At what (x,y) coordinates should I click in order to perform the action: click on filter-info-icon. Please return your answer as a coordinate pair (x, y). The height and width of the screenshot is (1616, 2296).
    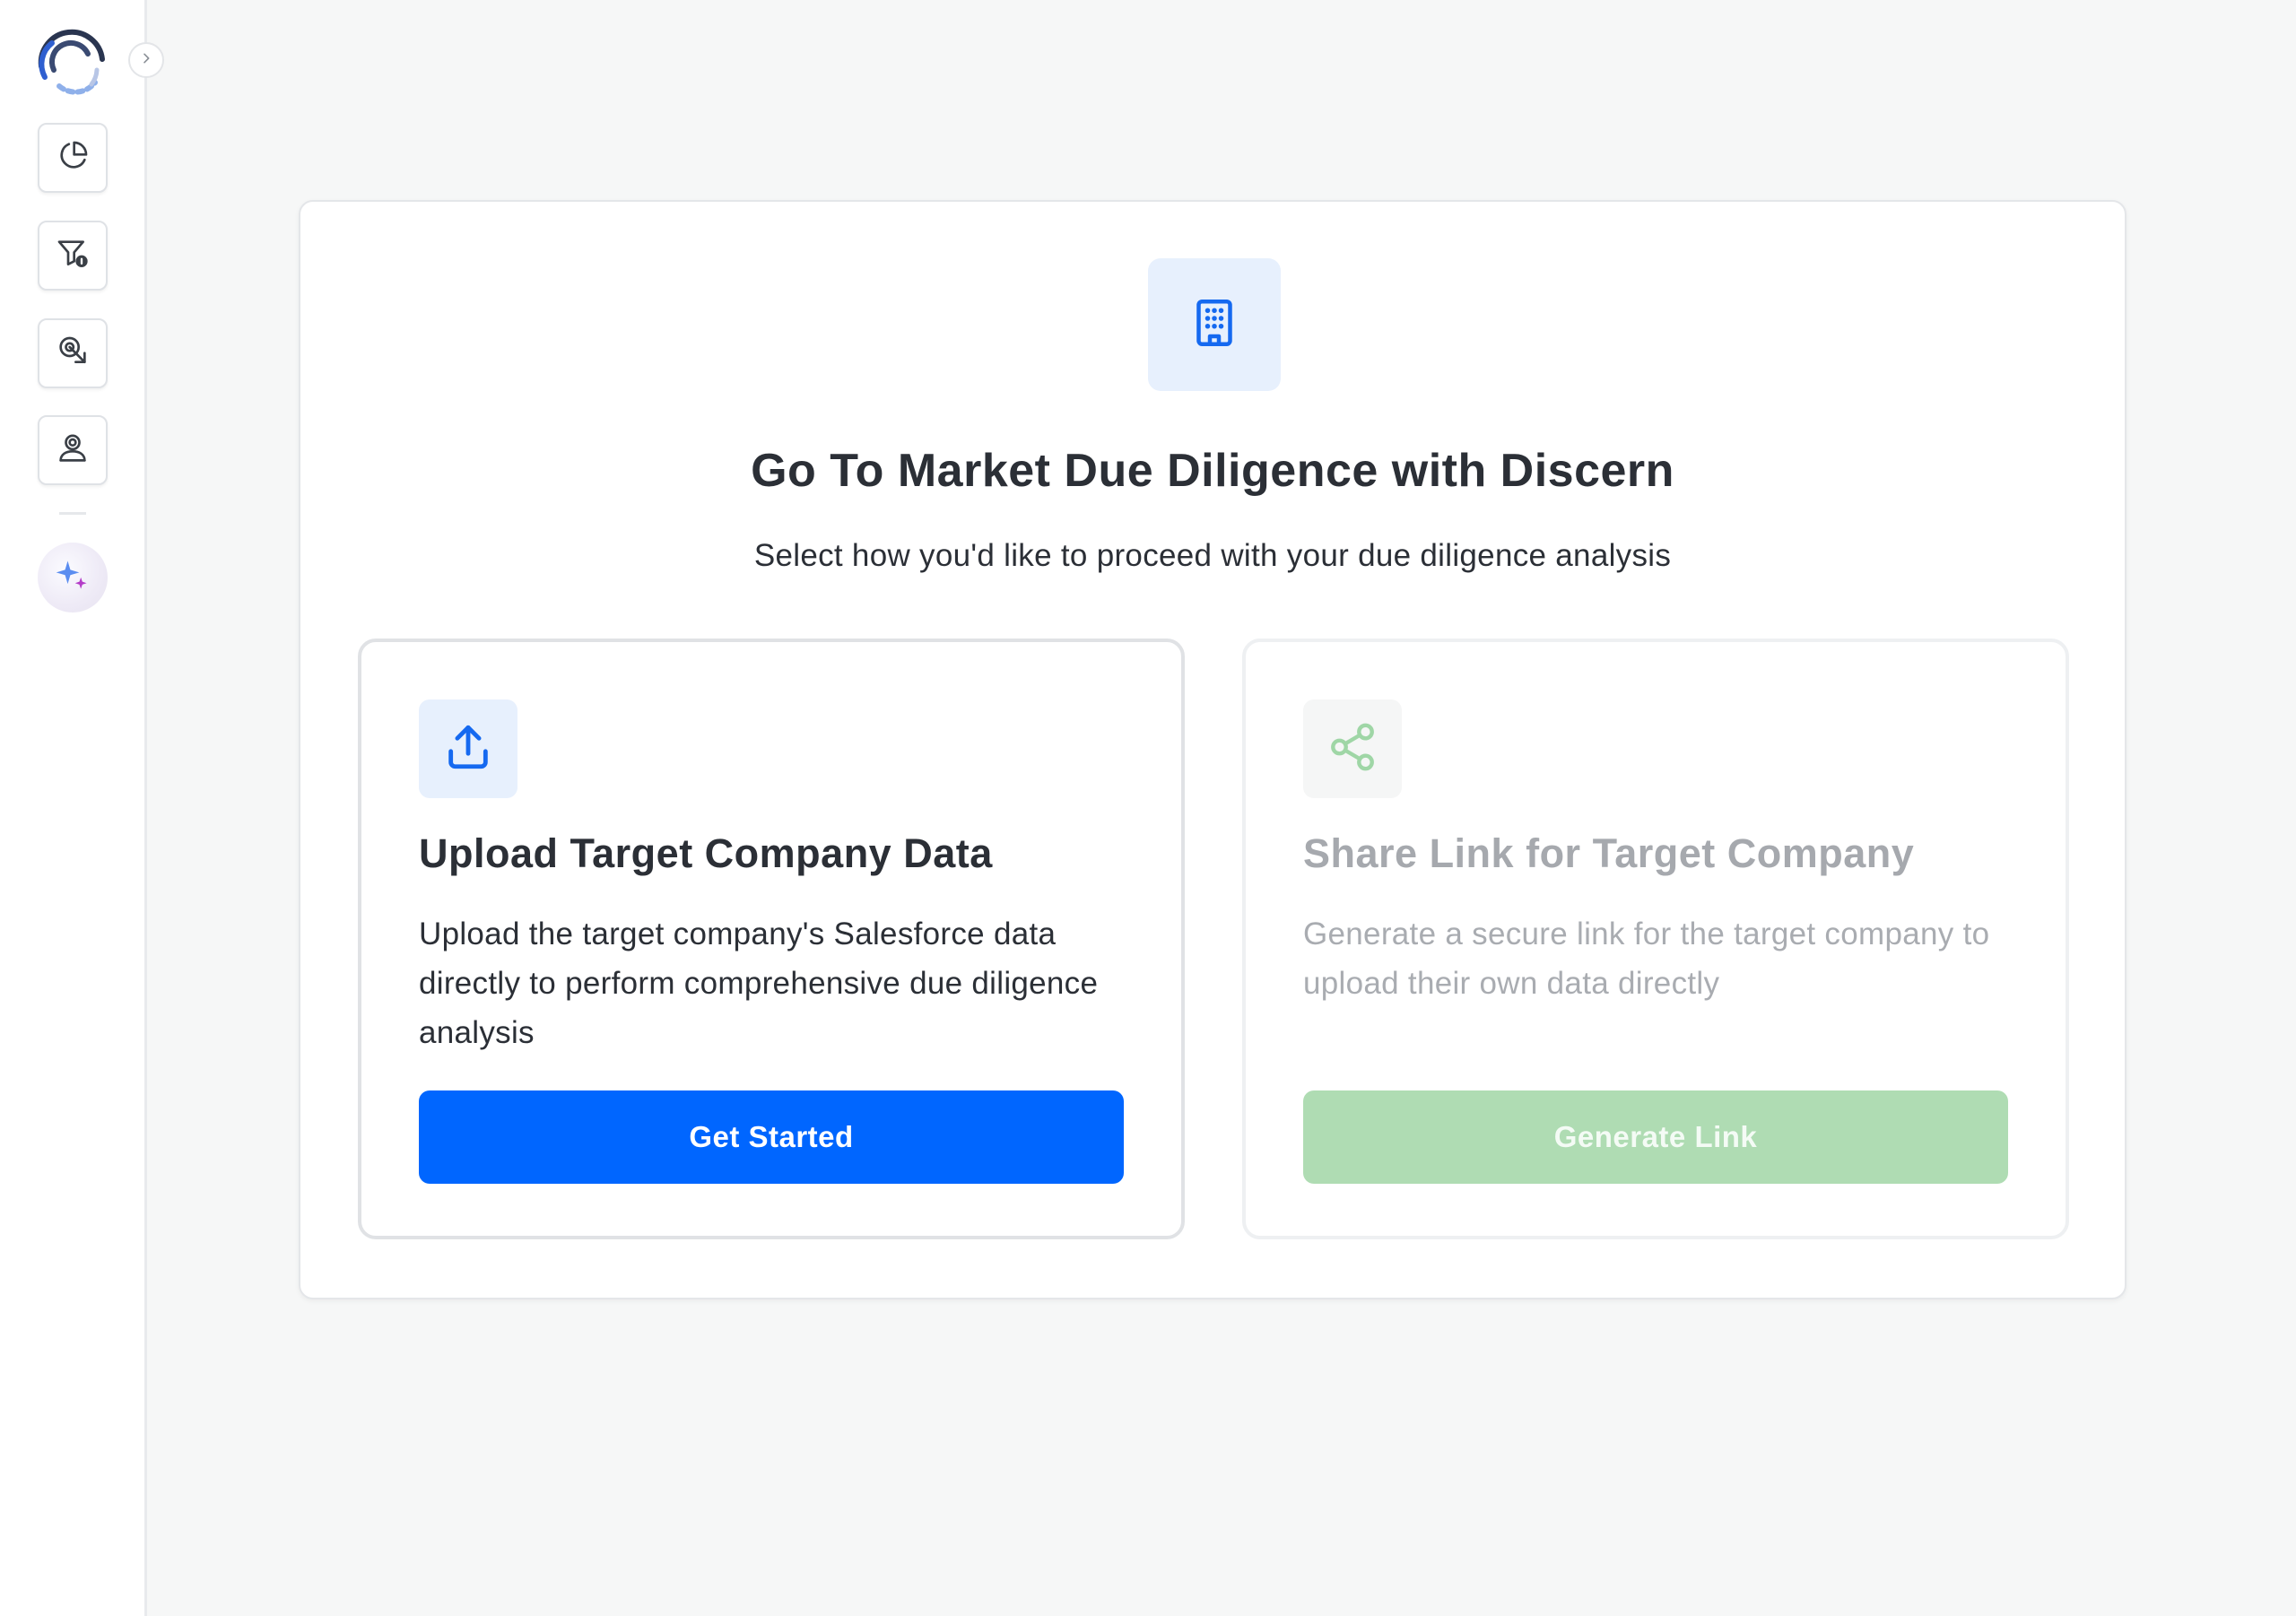
    Looking at the image, I should click on (73, 256).